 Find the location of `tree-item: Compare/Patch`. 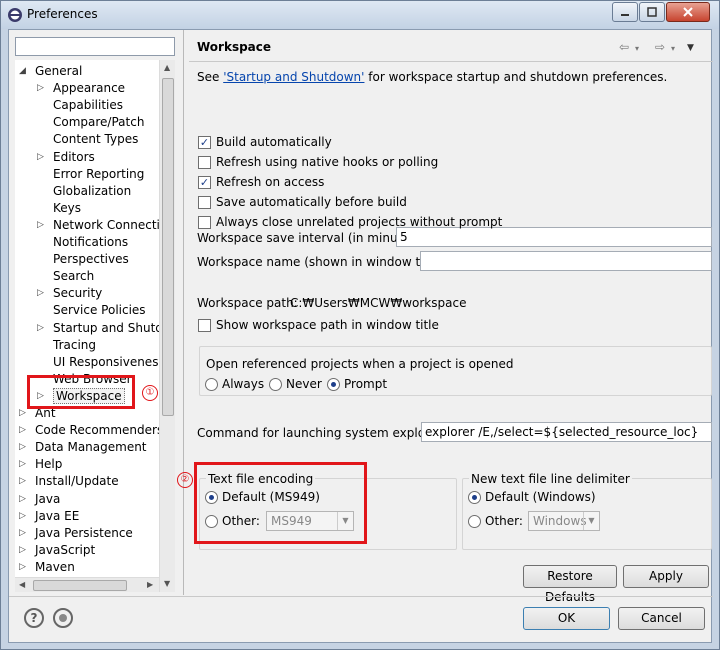

tree-item: Compare/Patch is located at coordinates (90, 122).